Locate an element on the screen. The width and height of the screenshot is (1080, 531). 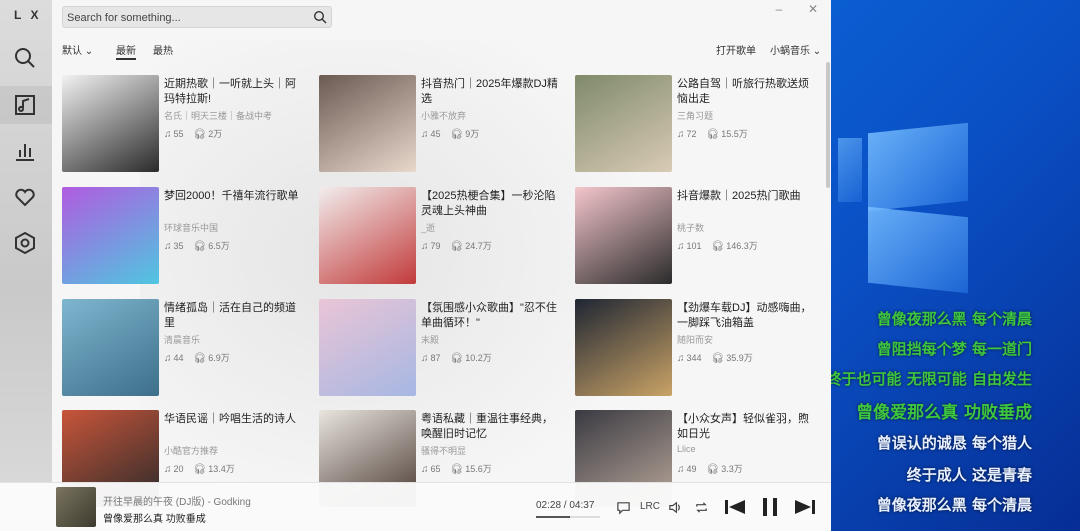
play-count: 🎧︎ 24.7万 is located at coordinates (471, 245).